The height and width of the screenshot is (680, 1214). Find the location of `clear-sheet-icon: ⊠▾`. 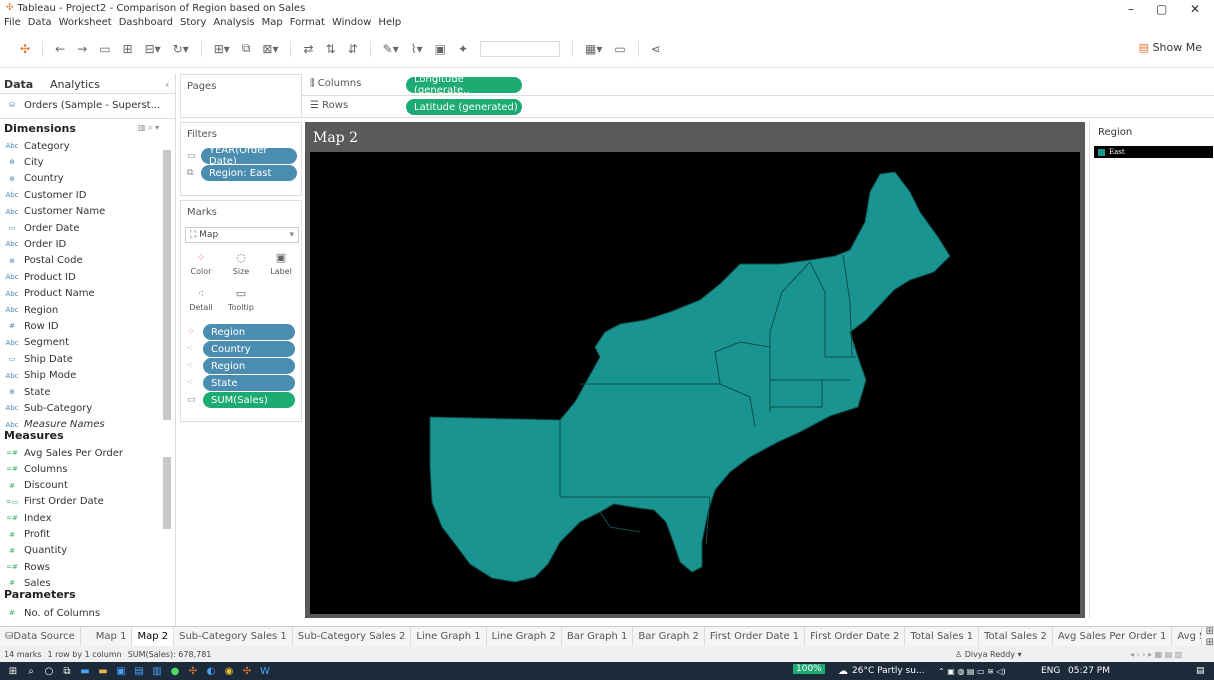

clear-sheet-icon: ⊠▾ is located at coordinates (270, 49).